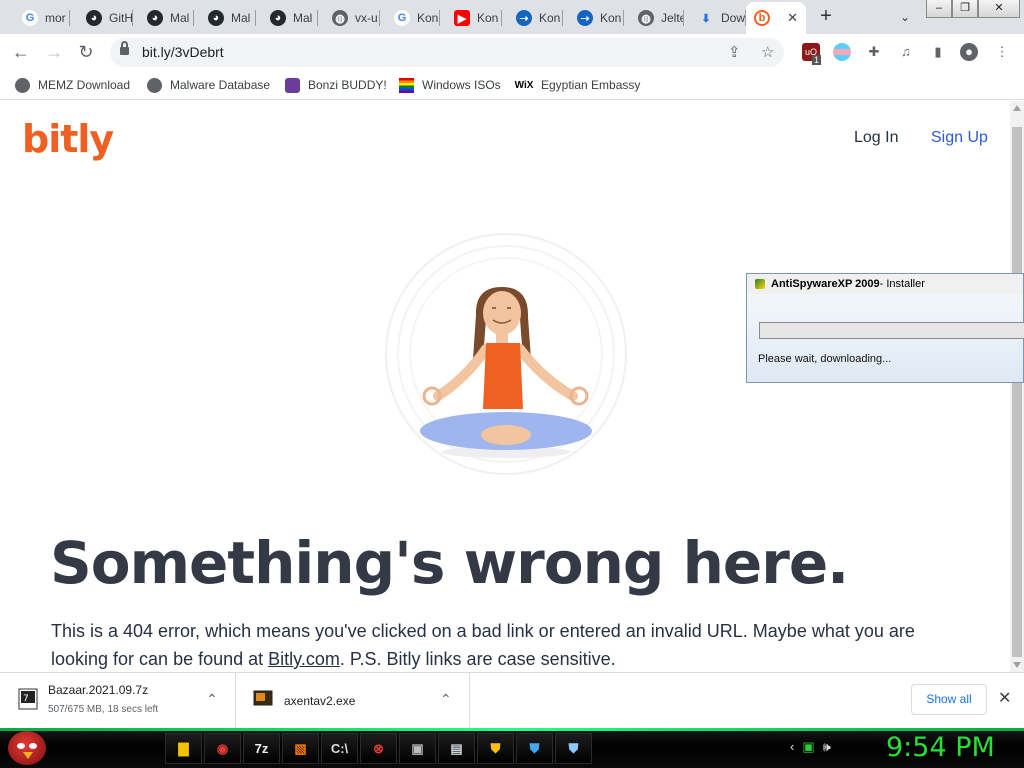 Image resolution: width=1024 pixels, height=768 pixels. I want to click on profile-avatar-icon: ●, so click(969, 52).